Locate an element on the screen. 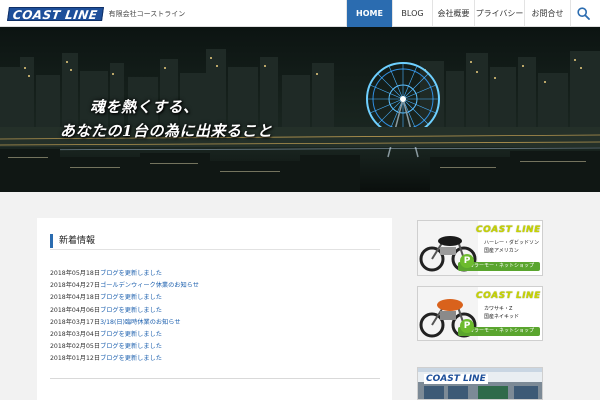 This screenshot has width=600, height=400. search-button is located at coordinates (583, 13).